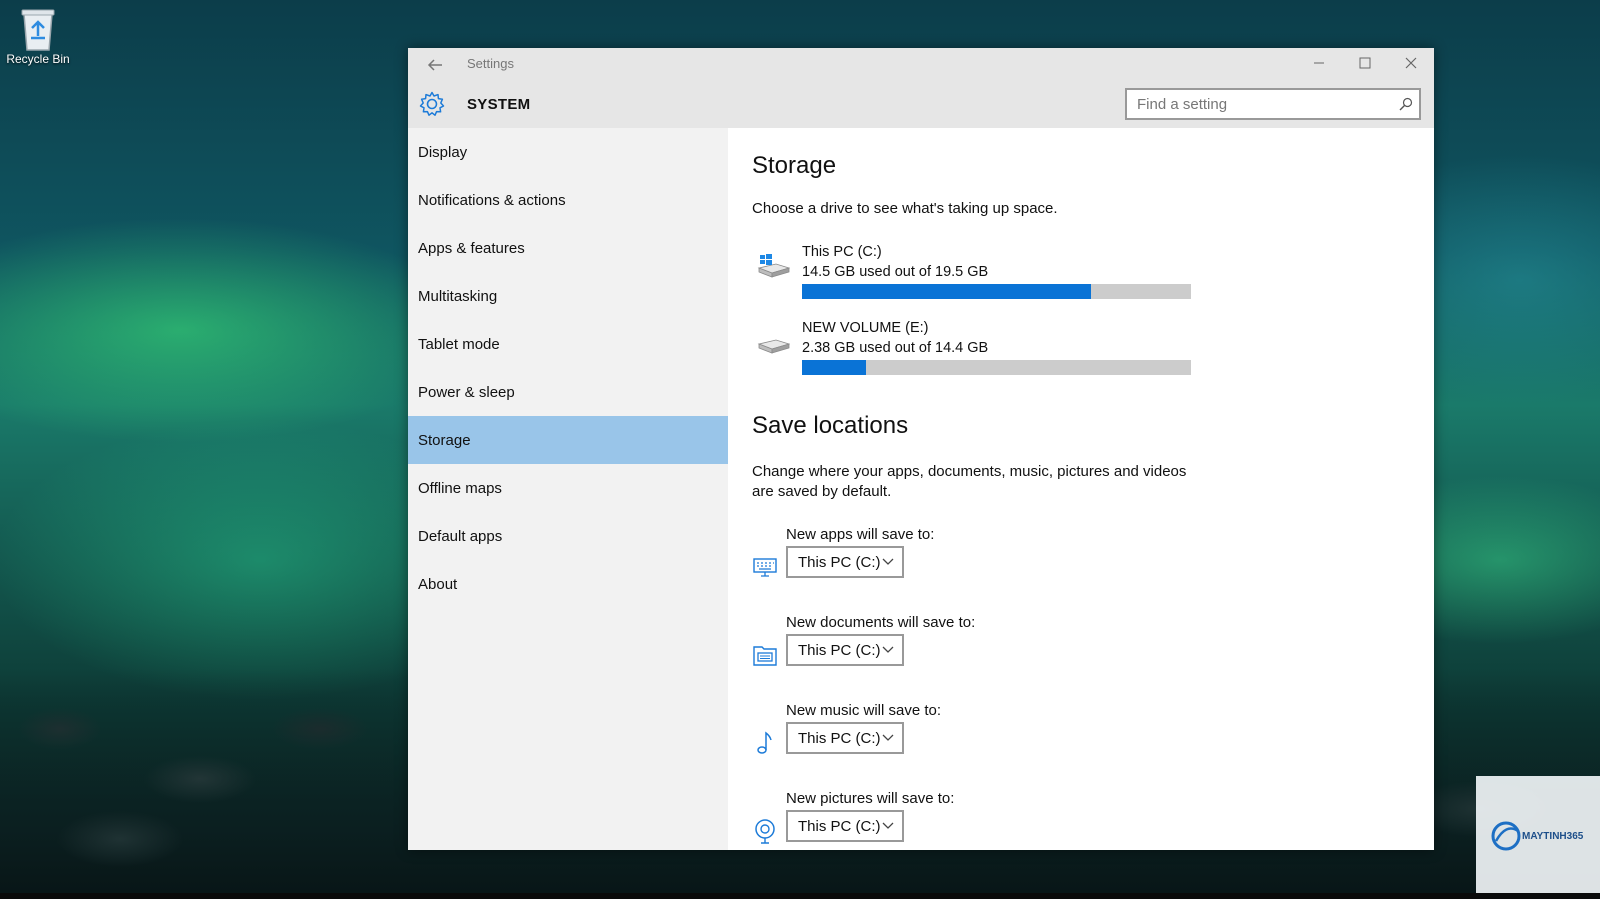 This screenshot has width=1600, height=899. I want to click on minimize-button, so click(1319, 63).